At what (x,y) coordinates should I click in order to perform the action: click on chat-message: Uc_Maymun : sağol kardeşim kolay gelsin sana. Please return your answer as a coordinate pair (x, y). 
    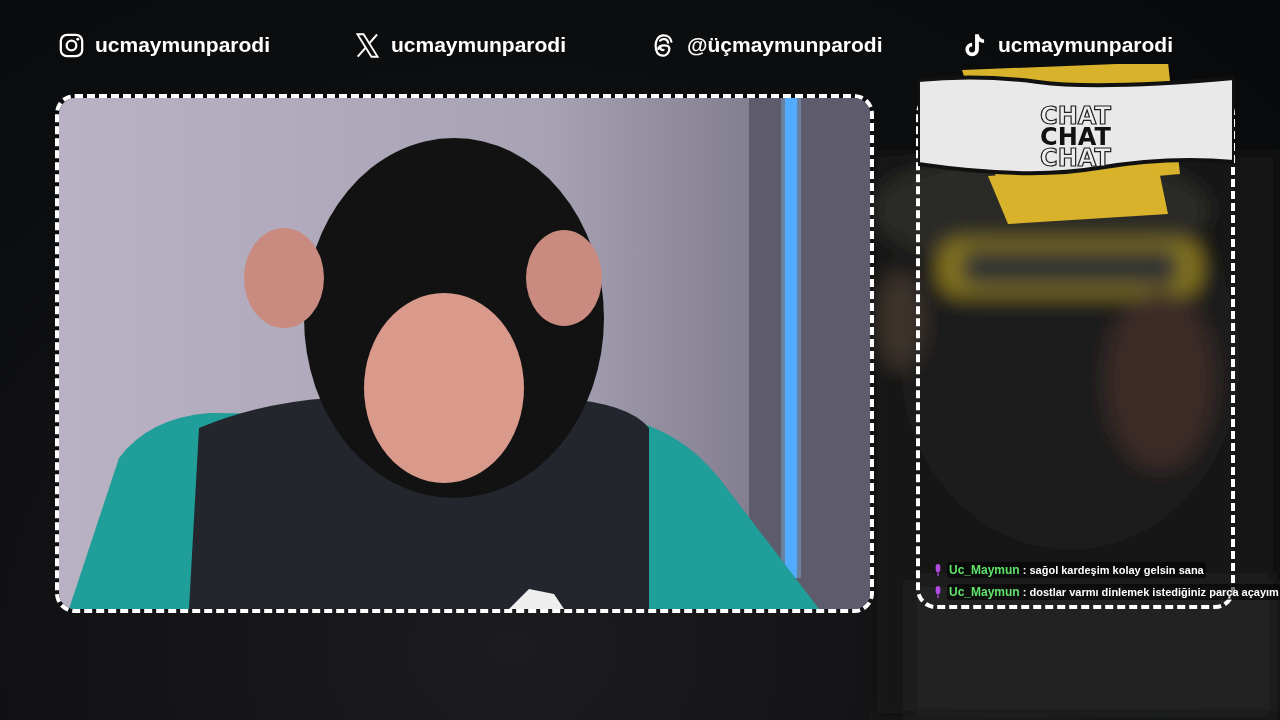
    Looking at the image, I should click on (1076, 570).